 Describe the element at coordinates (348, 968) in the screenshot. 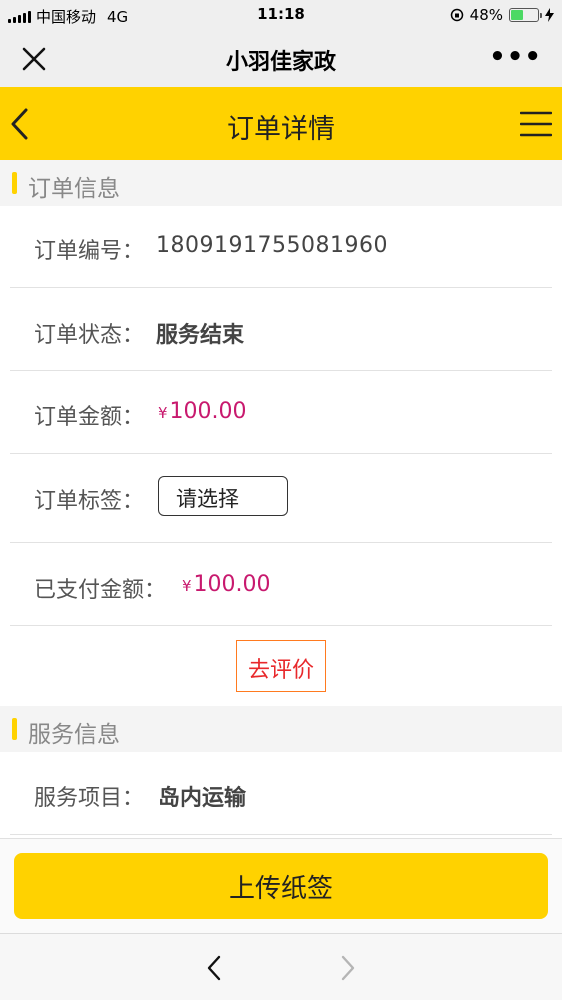

I see `nav-forward-icon` at that location.